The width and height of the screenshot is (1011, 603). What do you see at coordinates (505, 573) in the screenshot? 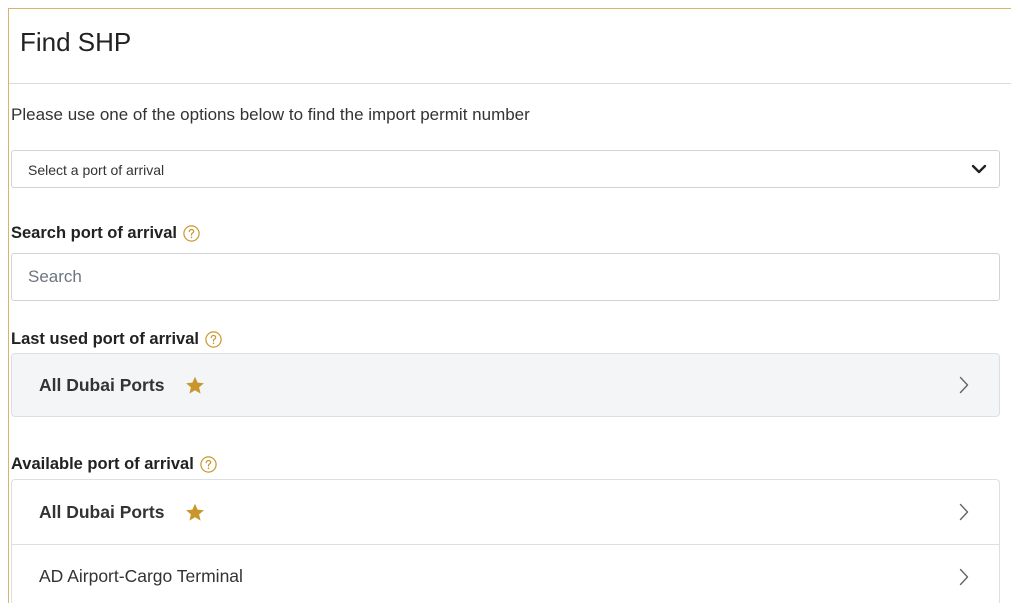
I see `available-port-row: AD Airport-Cargo Terminal` at bounding box center [505, 573].